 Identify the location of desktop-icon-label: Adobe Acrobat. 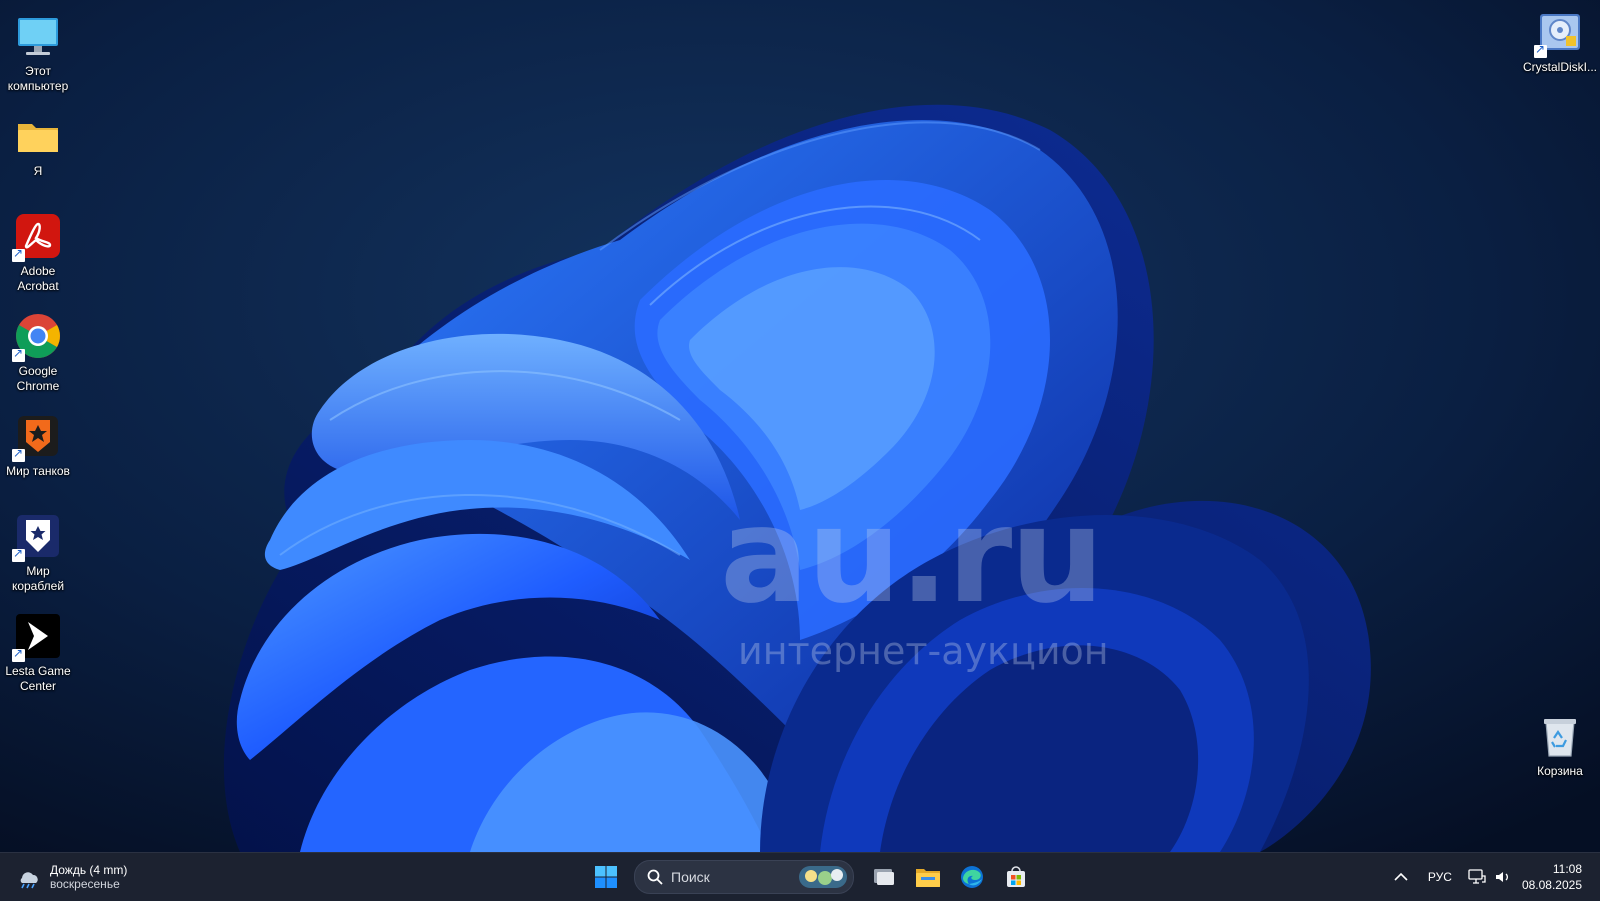
(38, 278).